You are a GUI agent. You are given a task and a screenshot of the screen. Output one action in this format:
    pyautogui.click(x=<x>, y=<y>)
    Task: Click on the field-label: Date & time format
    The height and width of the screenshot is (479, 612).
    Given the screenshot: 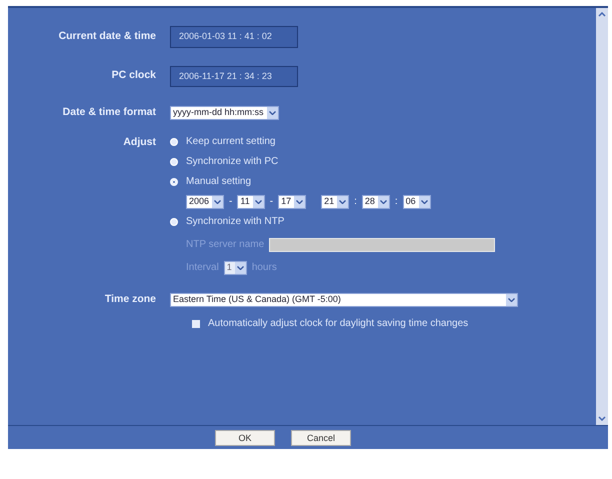 What is the action you would take?
    pyautogui.click(x=109, y=112)
    